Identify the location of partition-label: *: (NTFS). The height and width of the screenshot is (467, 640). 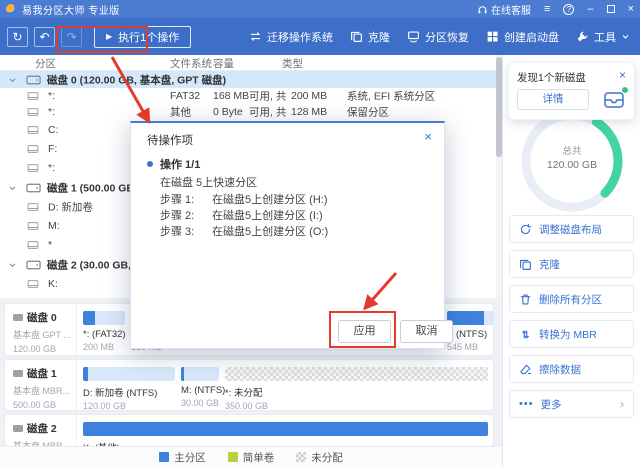
(467, 334).